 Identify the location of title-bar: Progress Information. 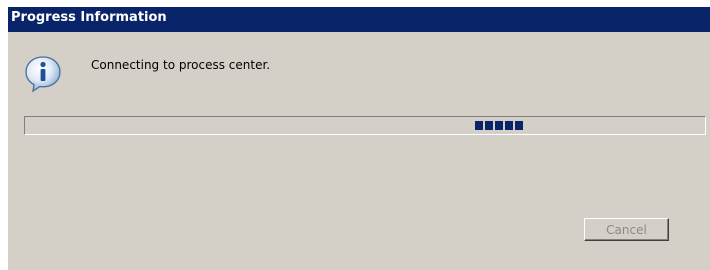
(359, 19).